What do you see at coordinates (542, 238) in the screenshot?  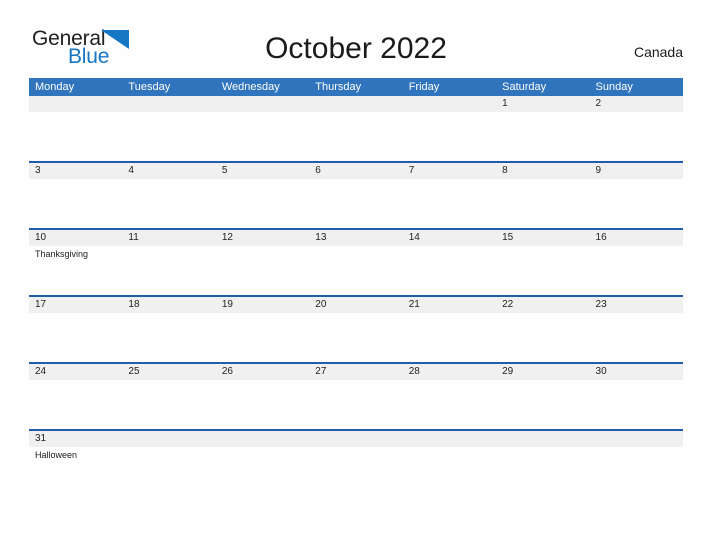 I see `day-number: 15` at bounding box center [542, 238].